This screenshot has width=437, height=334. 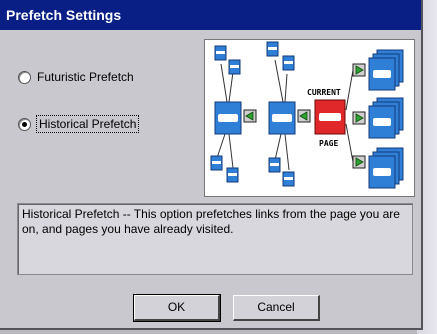 What do you see at coordinates (24, 124) in the screenshot?
I see `radio-button-selected-icon` at bounding box center [24, 124].